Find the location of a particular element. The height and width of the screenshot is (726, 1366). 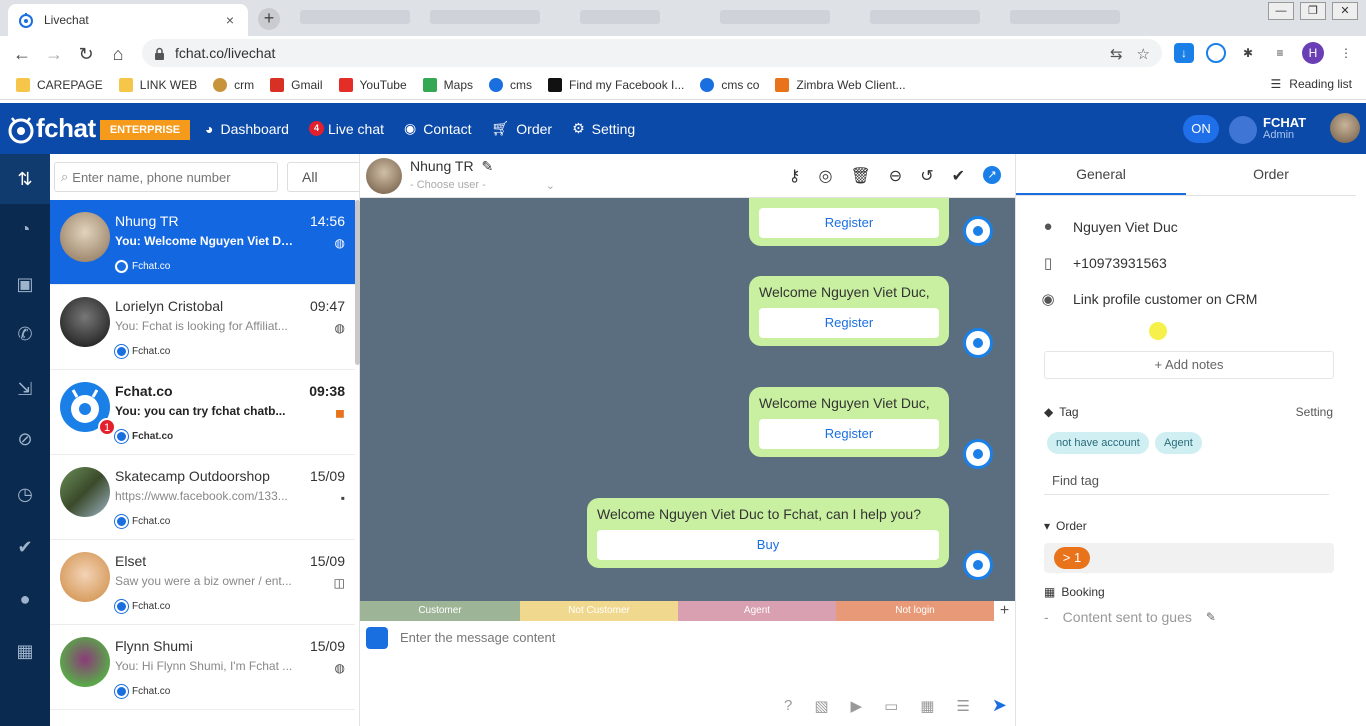

tag-chip: Agent is located at coordinates (1178, 443).